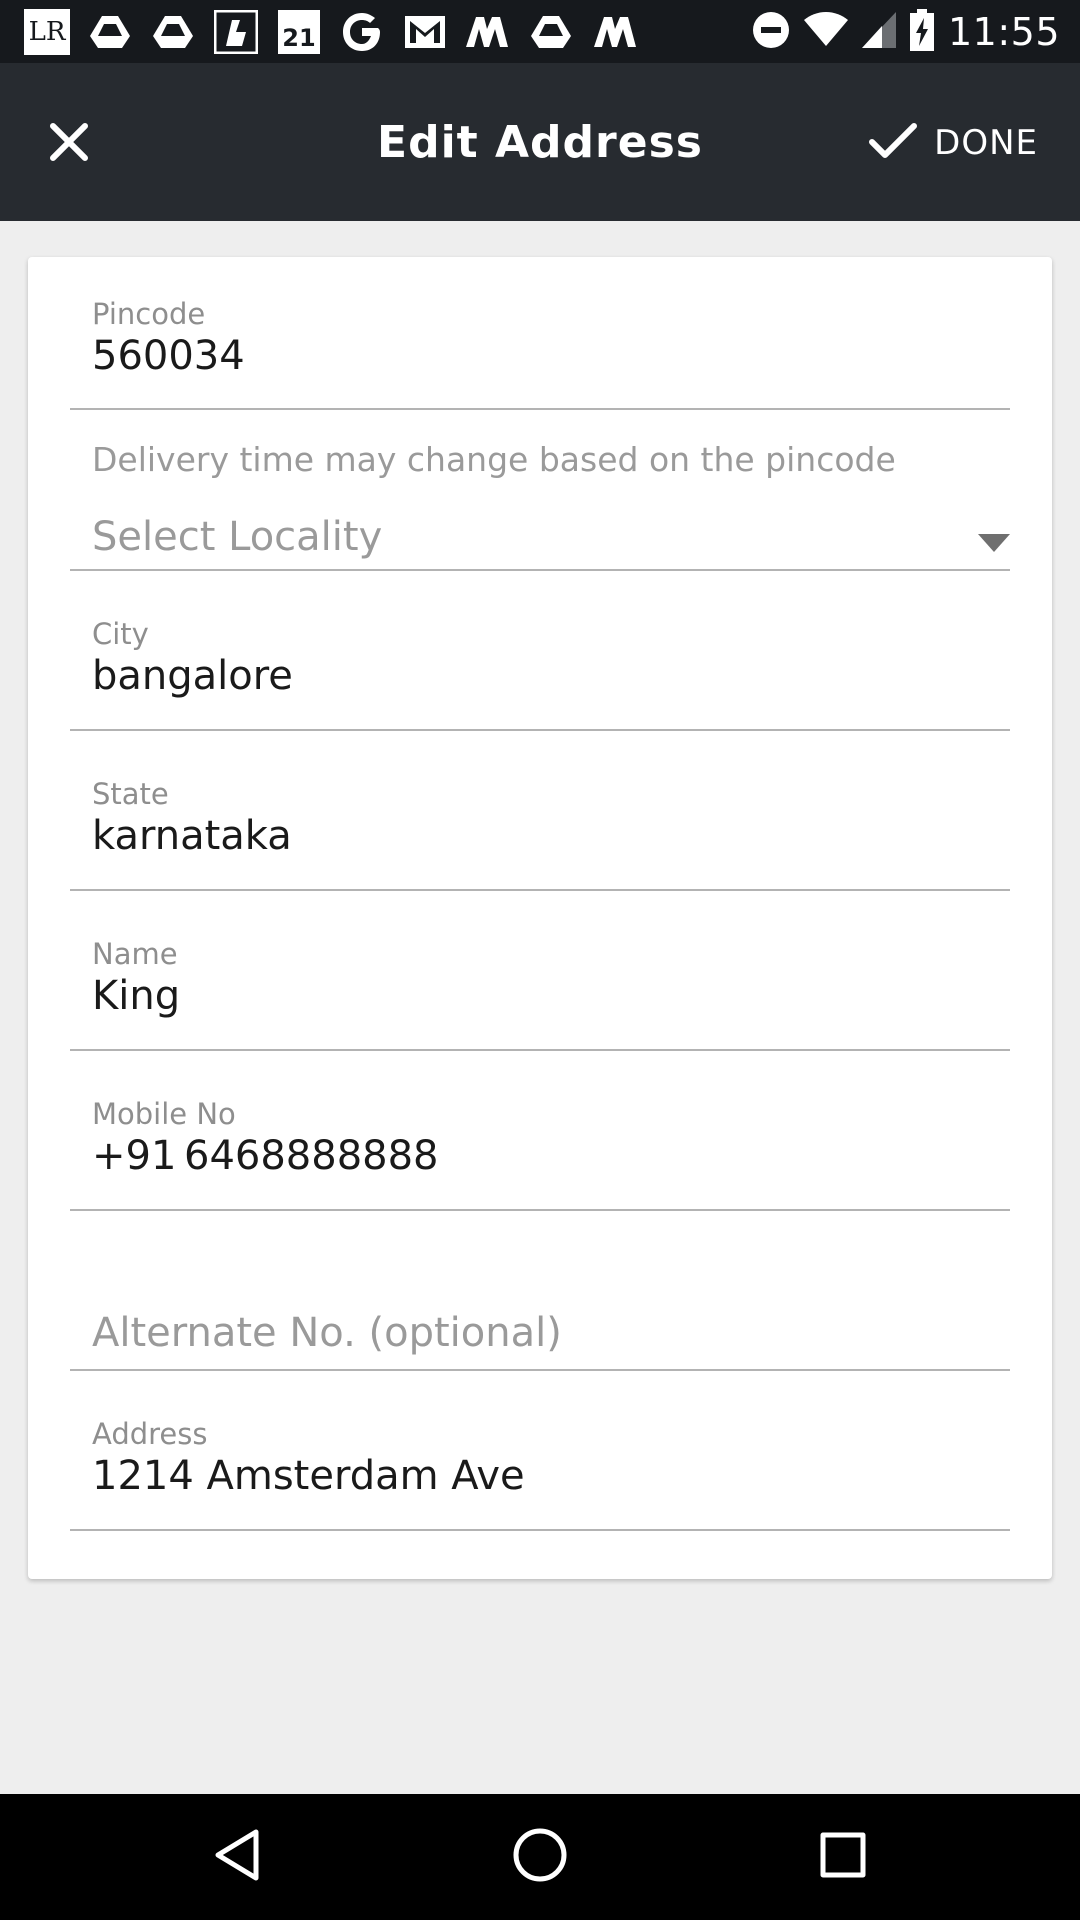 This screenshot has height=1920, width=1080. Describe the element at coordinates (540, 834) in the screenshot. I see `state-field: State karnataka` at that location.